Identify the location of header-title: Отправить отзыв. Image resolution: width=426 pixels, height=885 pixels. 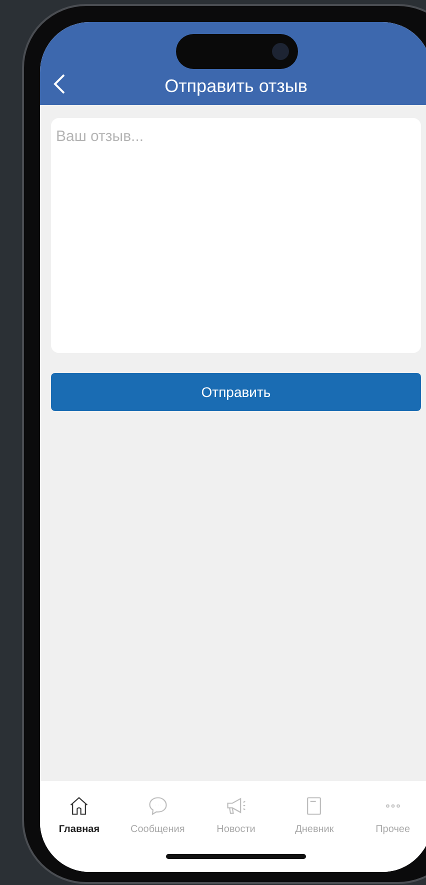
(236, 86).